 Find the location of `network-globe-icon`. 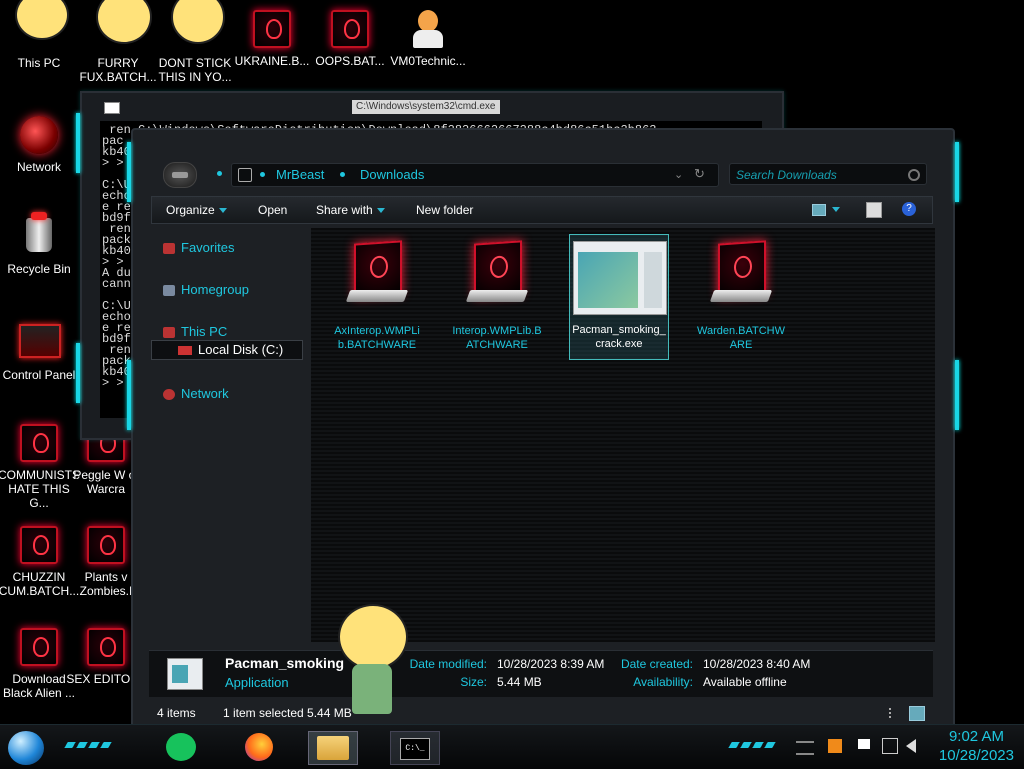

network-globe-icon is located at coordinates (39, 135).